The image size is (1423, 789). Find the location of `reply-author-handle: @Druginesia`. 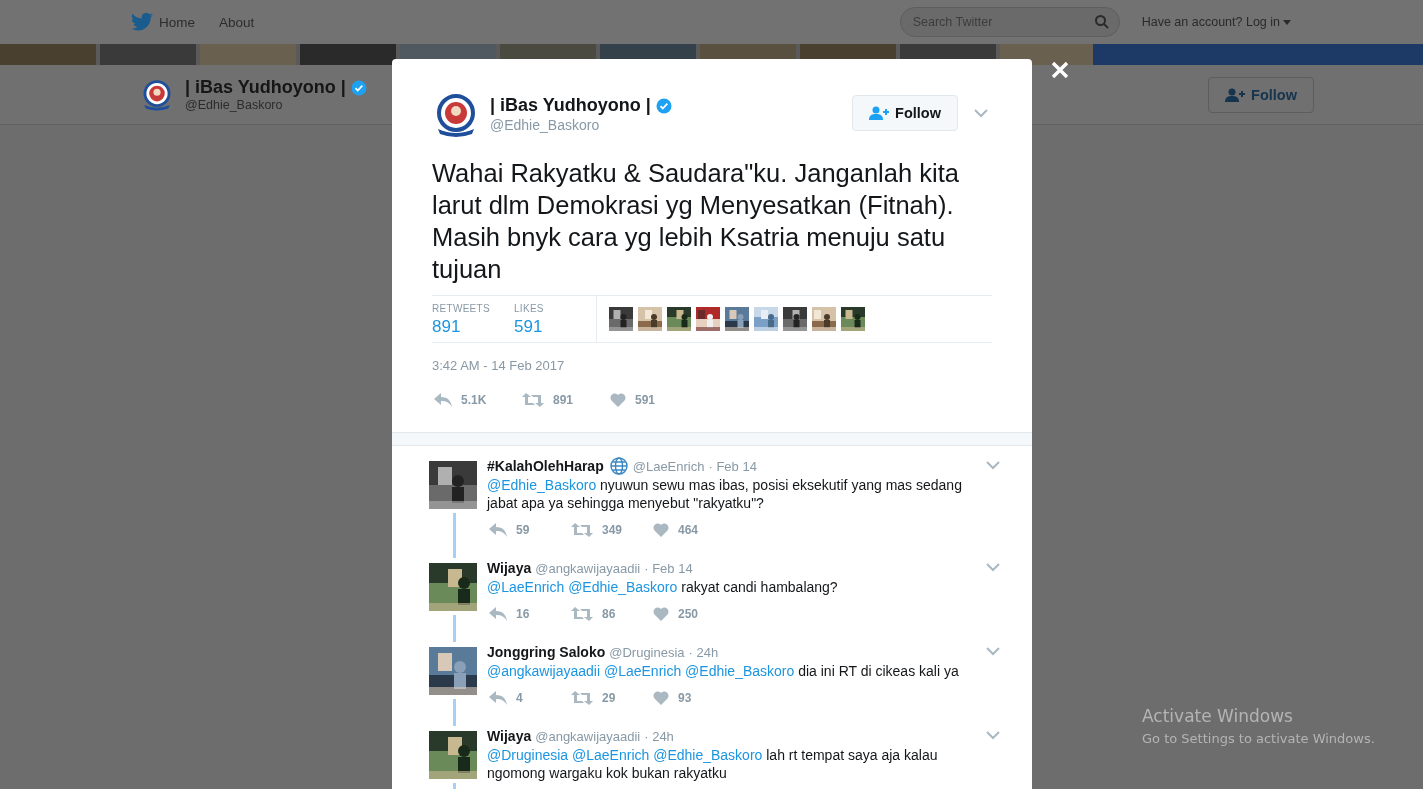

reply-author-handle: @Druginesia is located at coordinates (647, 652).